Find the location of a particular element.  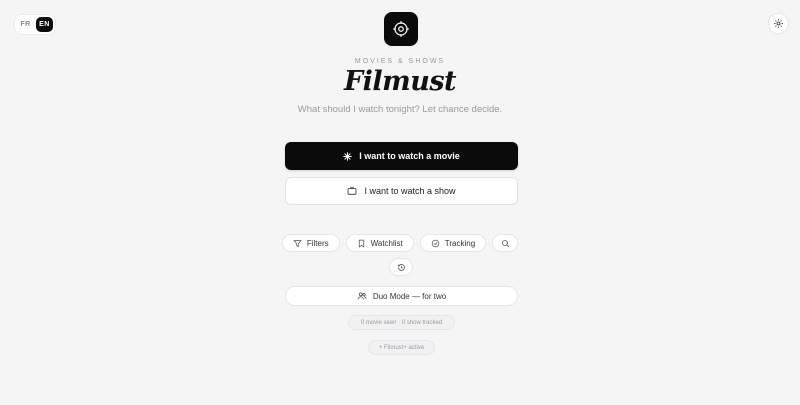

settings-button is located at coordinates (778, 23).